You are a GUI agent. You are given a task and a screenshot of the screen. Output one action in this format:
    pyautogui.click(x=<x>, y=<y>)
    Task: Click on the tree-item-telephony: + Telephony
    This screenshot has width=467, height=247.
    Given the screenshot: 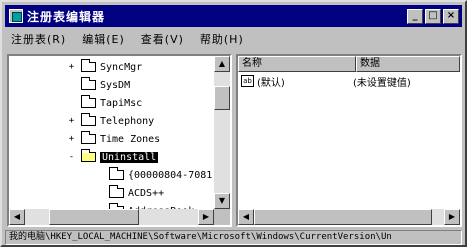 What is the action you would take?
    pyautogui.click(x=110, y=121)
    